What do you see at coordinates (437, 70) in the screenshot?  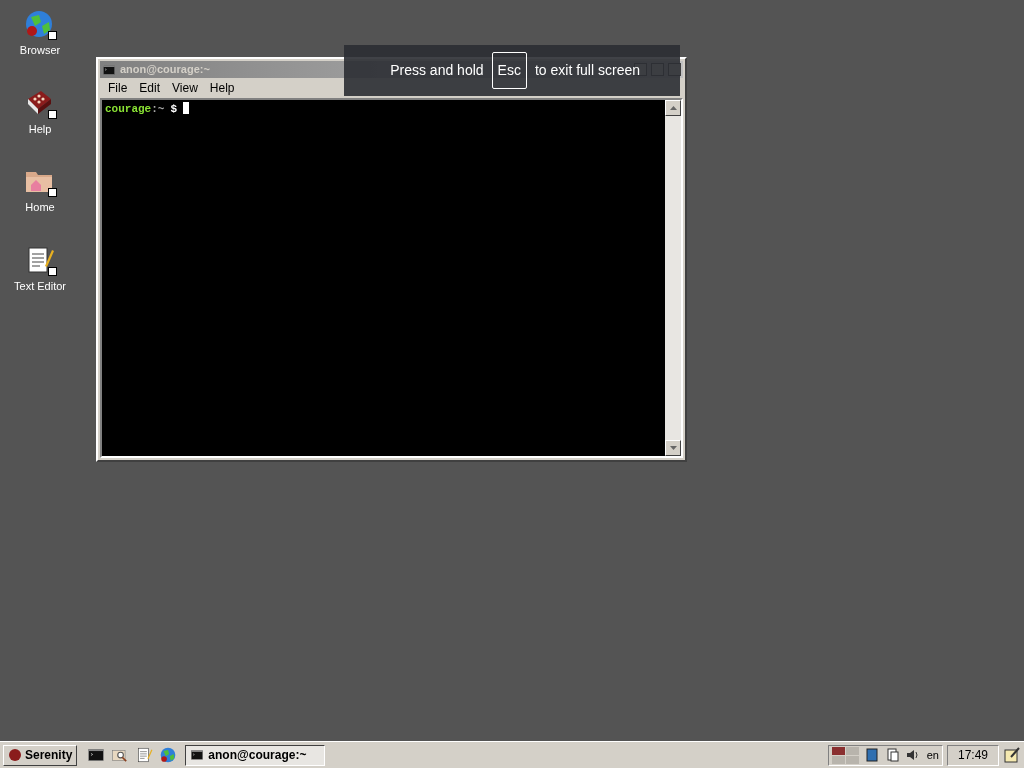 I see `notice-text: Press and hold` at bounding box center [437, 70].